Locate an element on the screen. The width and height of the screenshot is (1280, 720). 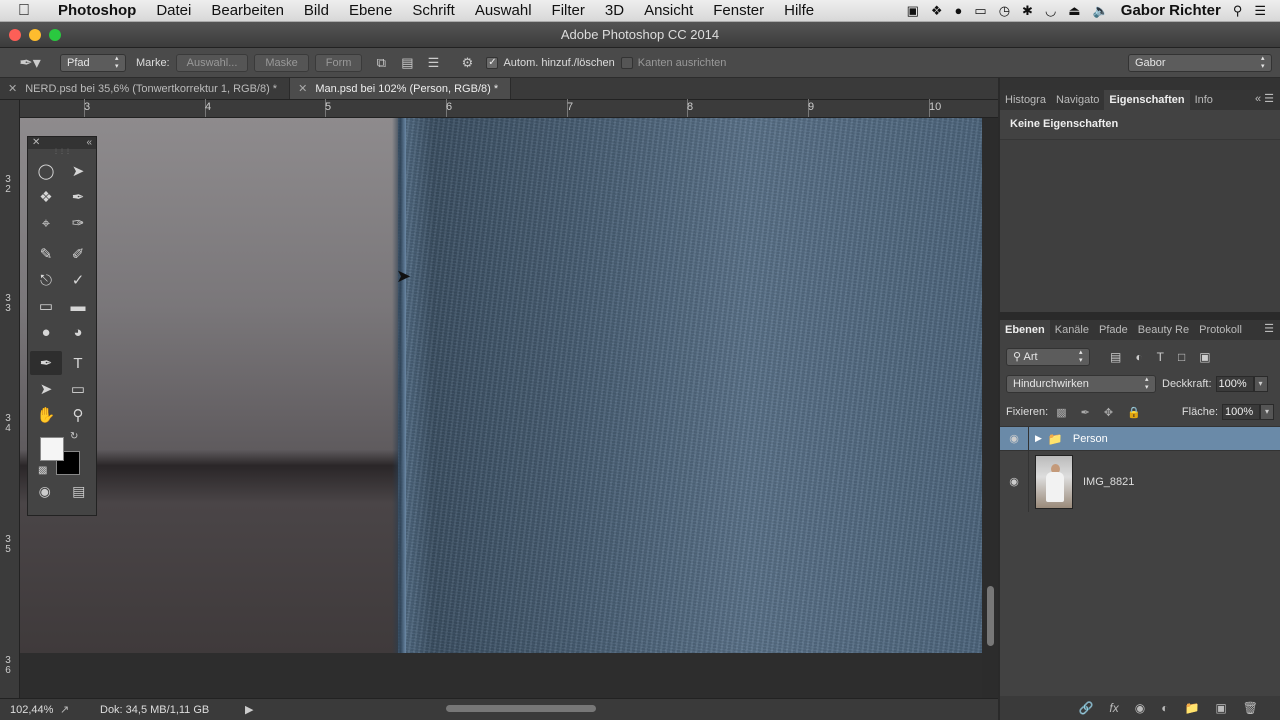
new-group-icon: 📁 is located at coordinates (1191, 708).